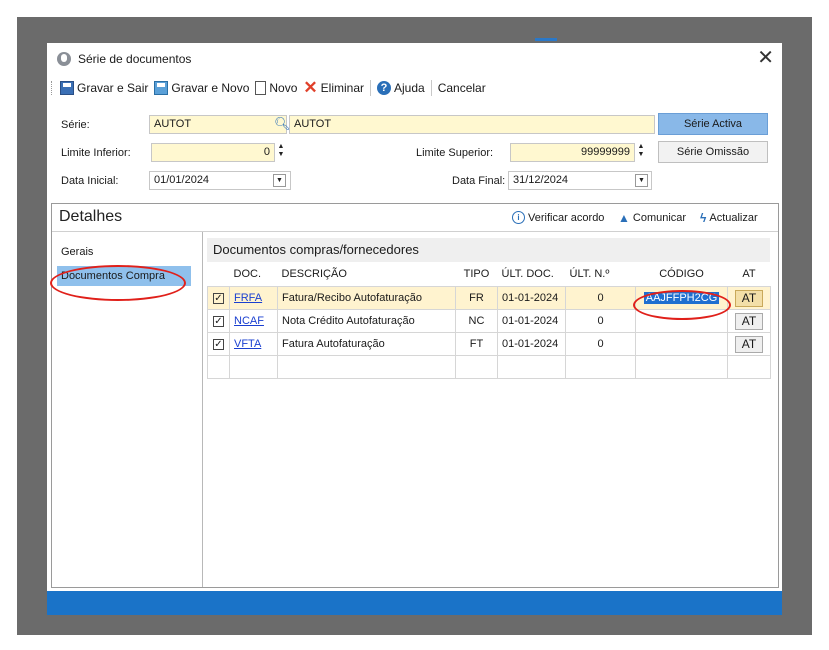 Image resolution: width=829 pixels, height=650 pixels. Describe the element at coordinates (249, 321) in the screenshot. I see `doc-link: NCAF` at that location.